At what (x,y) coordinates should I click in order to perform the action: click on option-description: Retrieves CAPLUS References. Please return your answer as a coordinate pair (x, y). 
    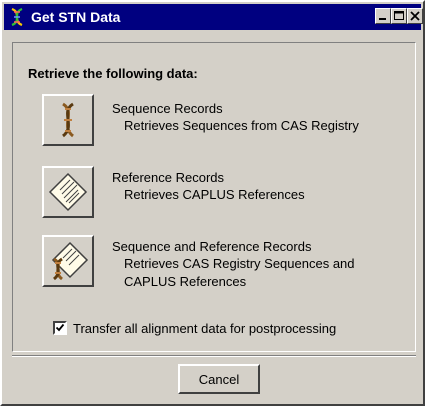
    Looking at the image, I should click on (214, 195).